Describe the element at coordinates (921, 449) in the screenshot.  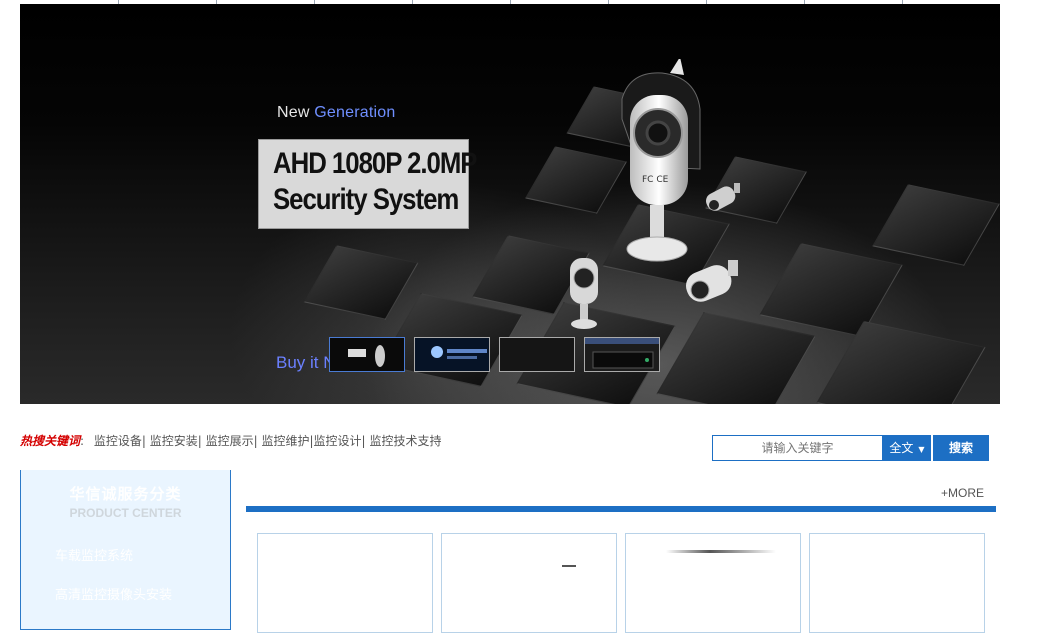
I see `chevron-down-icon: ▼` at that location.